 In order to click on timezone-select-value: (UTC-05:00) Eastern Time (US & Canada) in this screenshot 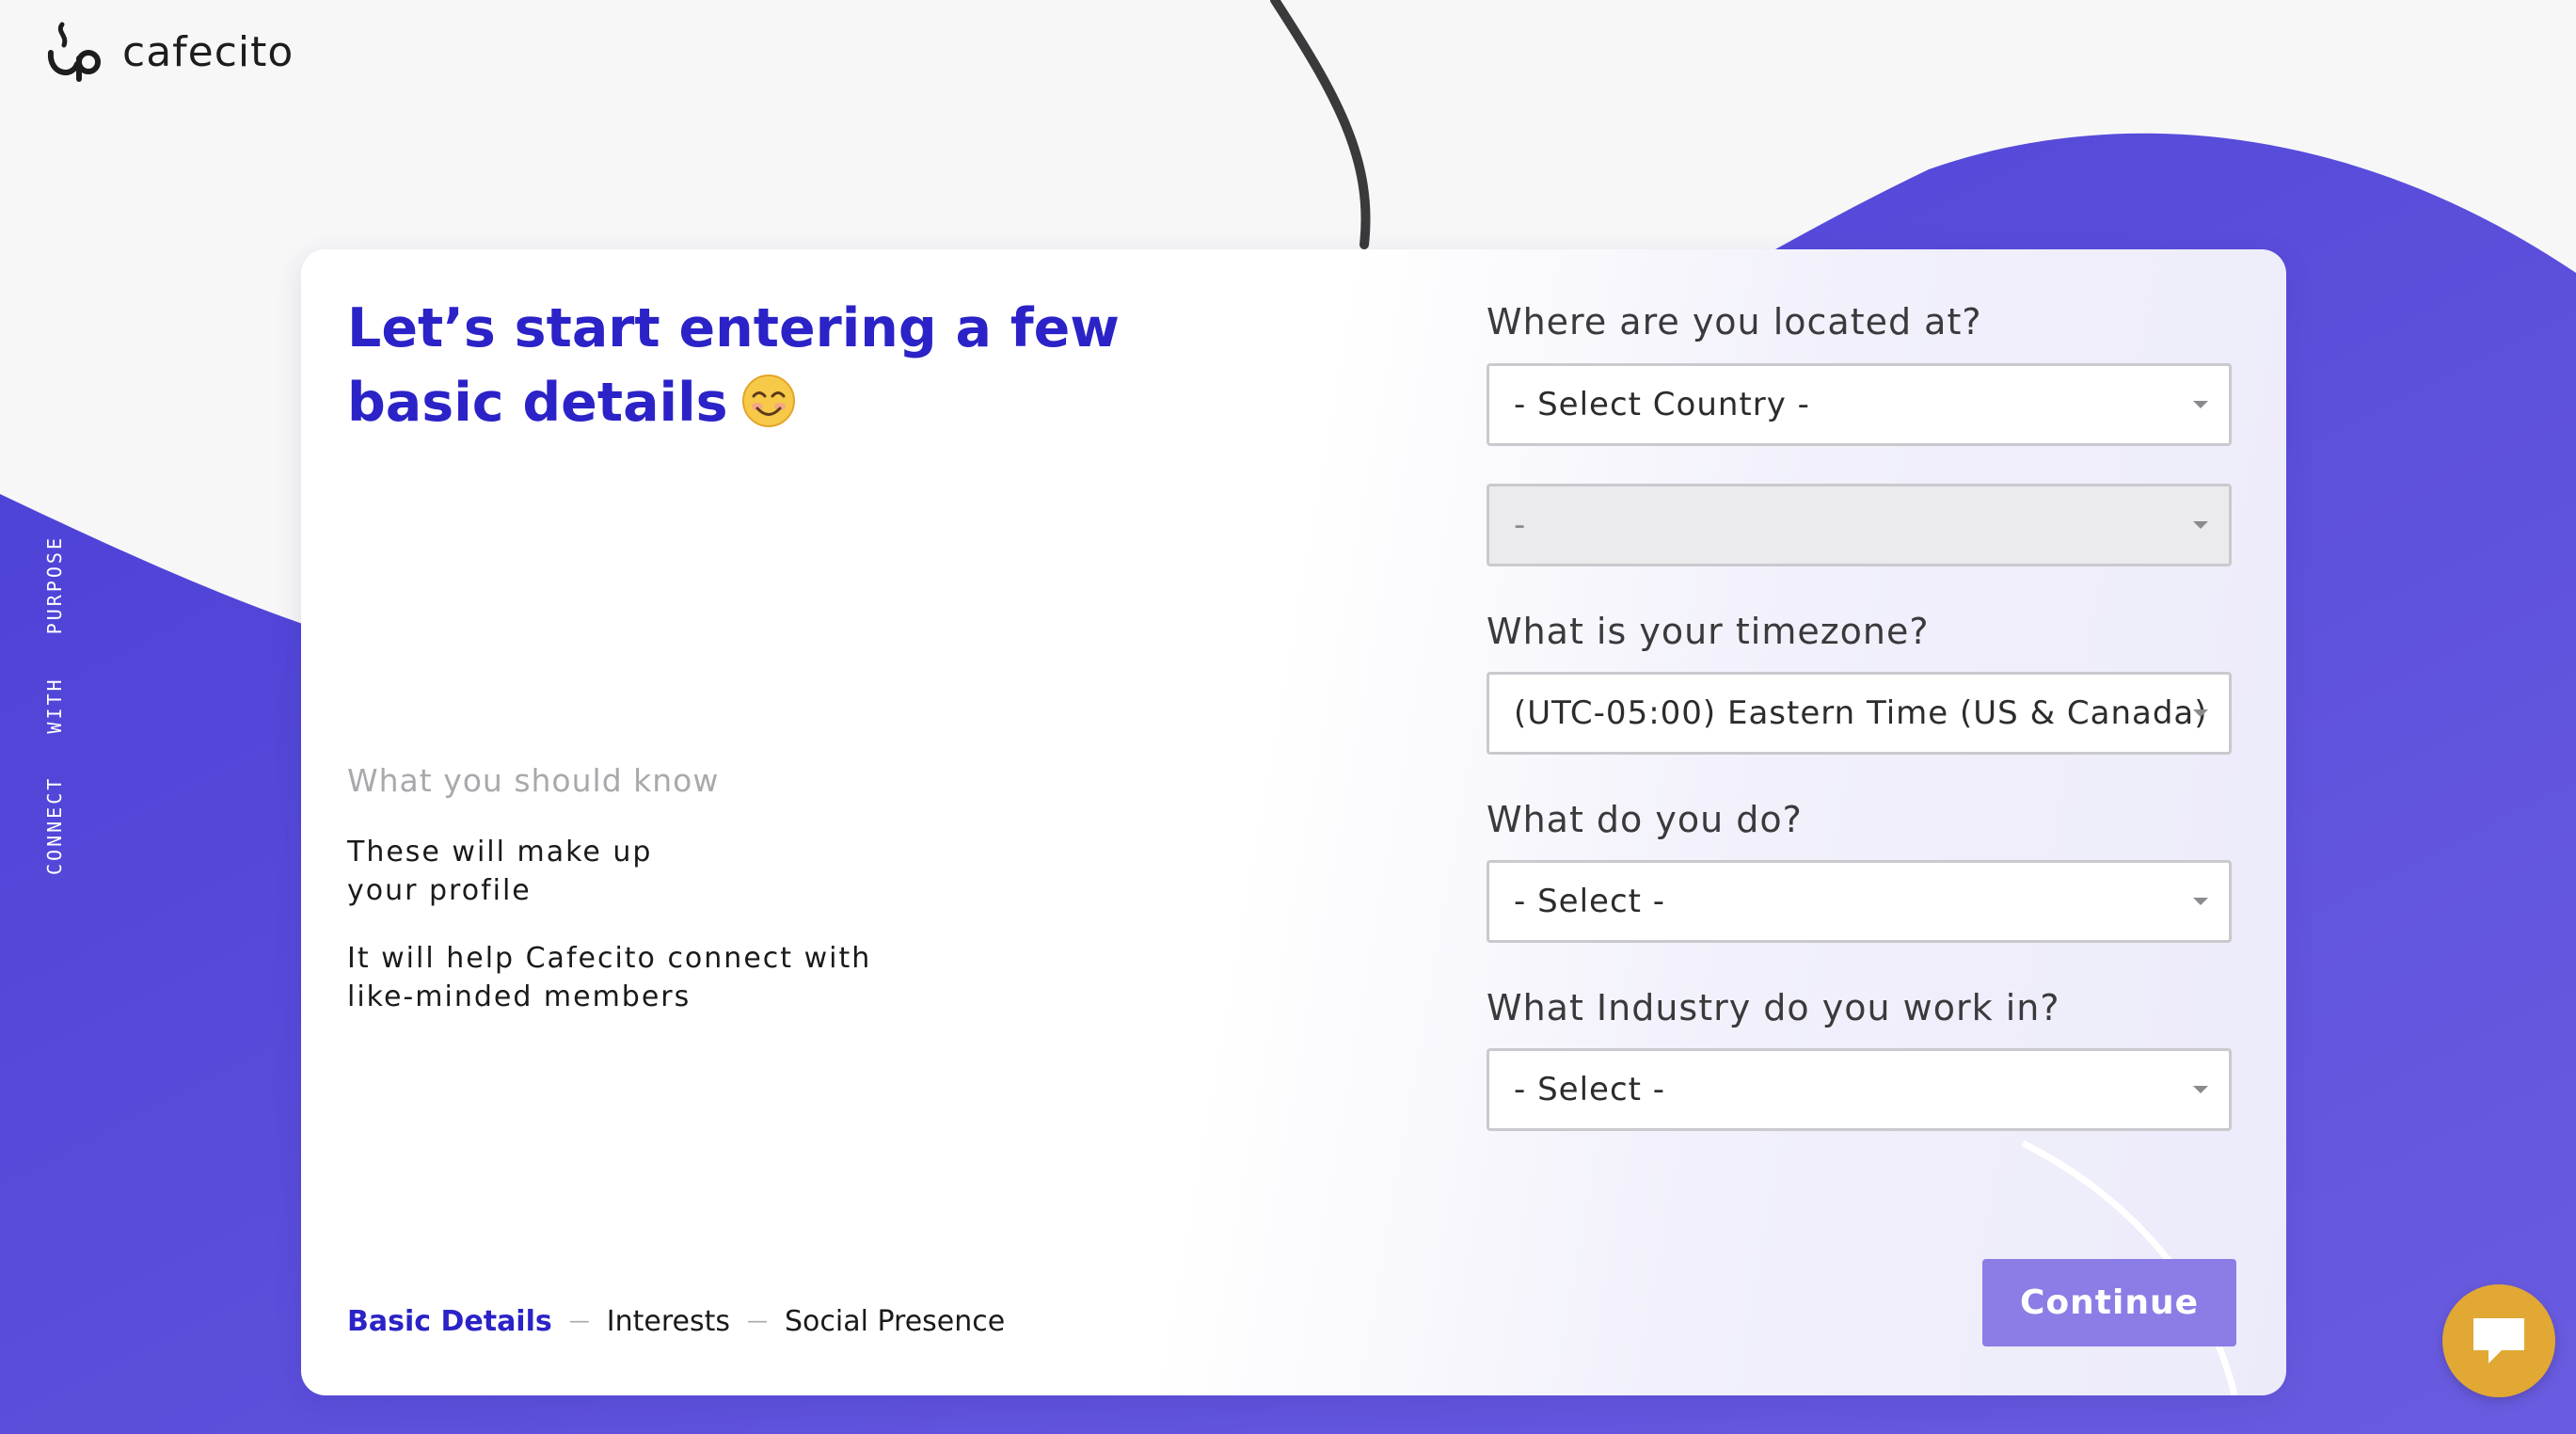, I will do `click(1861, 713)`.